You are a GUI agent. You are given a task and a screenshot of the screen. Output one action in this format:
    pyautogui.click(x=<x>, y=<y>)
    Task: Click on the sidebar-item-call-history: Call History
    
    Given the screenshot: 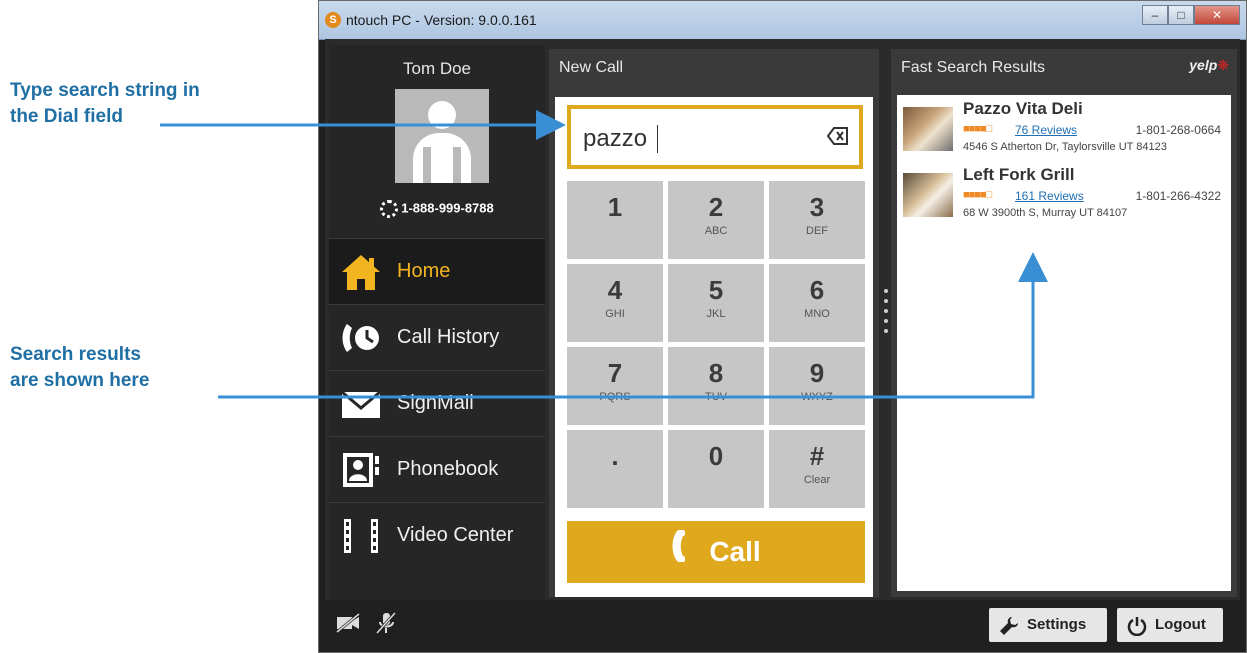 What is the action you would take?
    pyautogui.click(x=437, y=337)
    